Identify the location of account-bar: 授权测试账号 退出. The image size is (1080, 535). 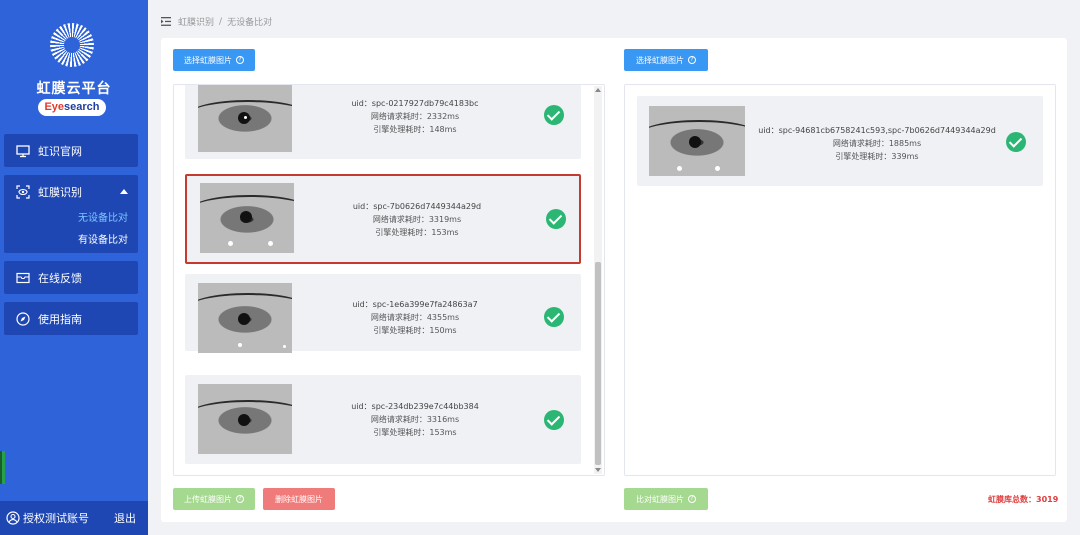
(74, 518).